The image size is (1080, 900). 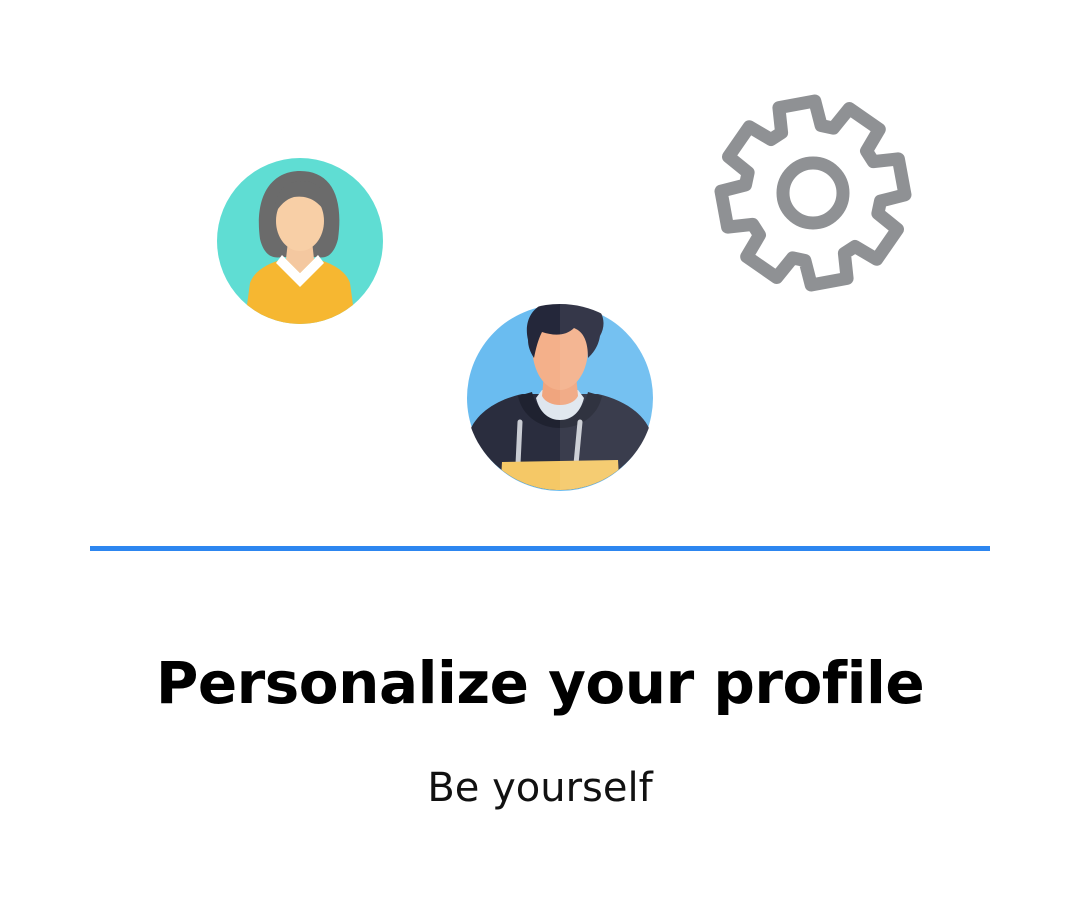 What do you see at coordinates (540, 788) in the screenshot?
I see `page-subtitle: Be yourself` at bounding box center [540, 788].